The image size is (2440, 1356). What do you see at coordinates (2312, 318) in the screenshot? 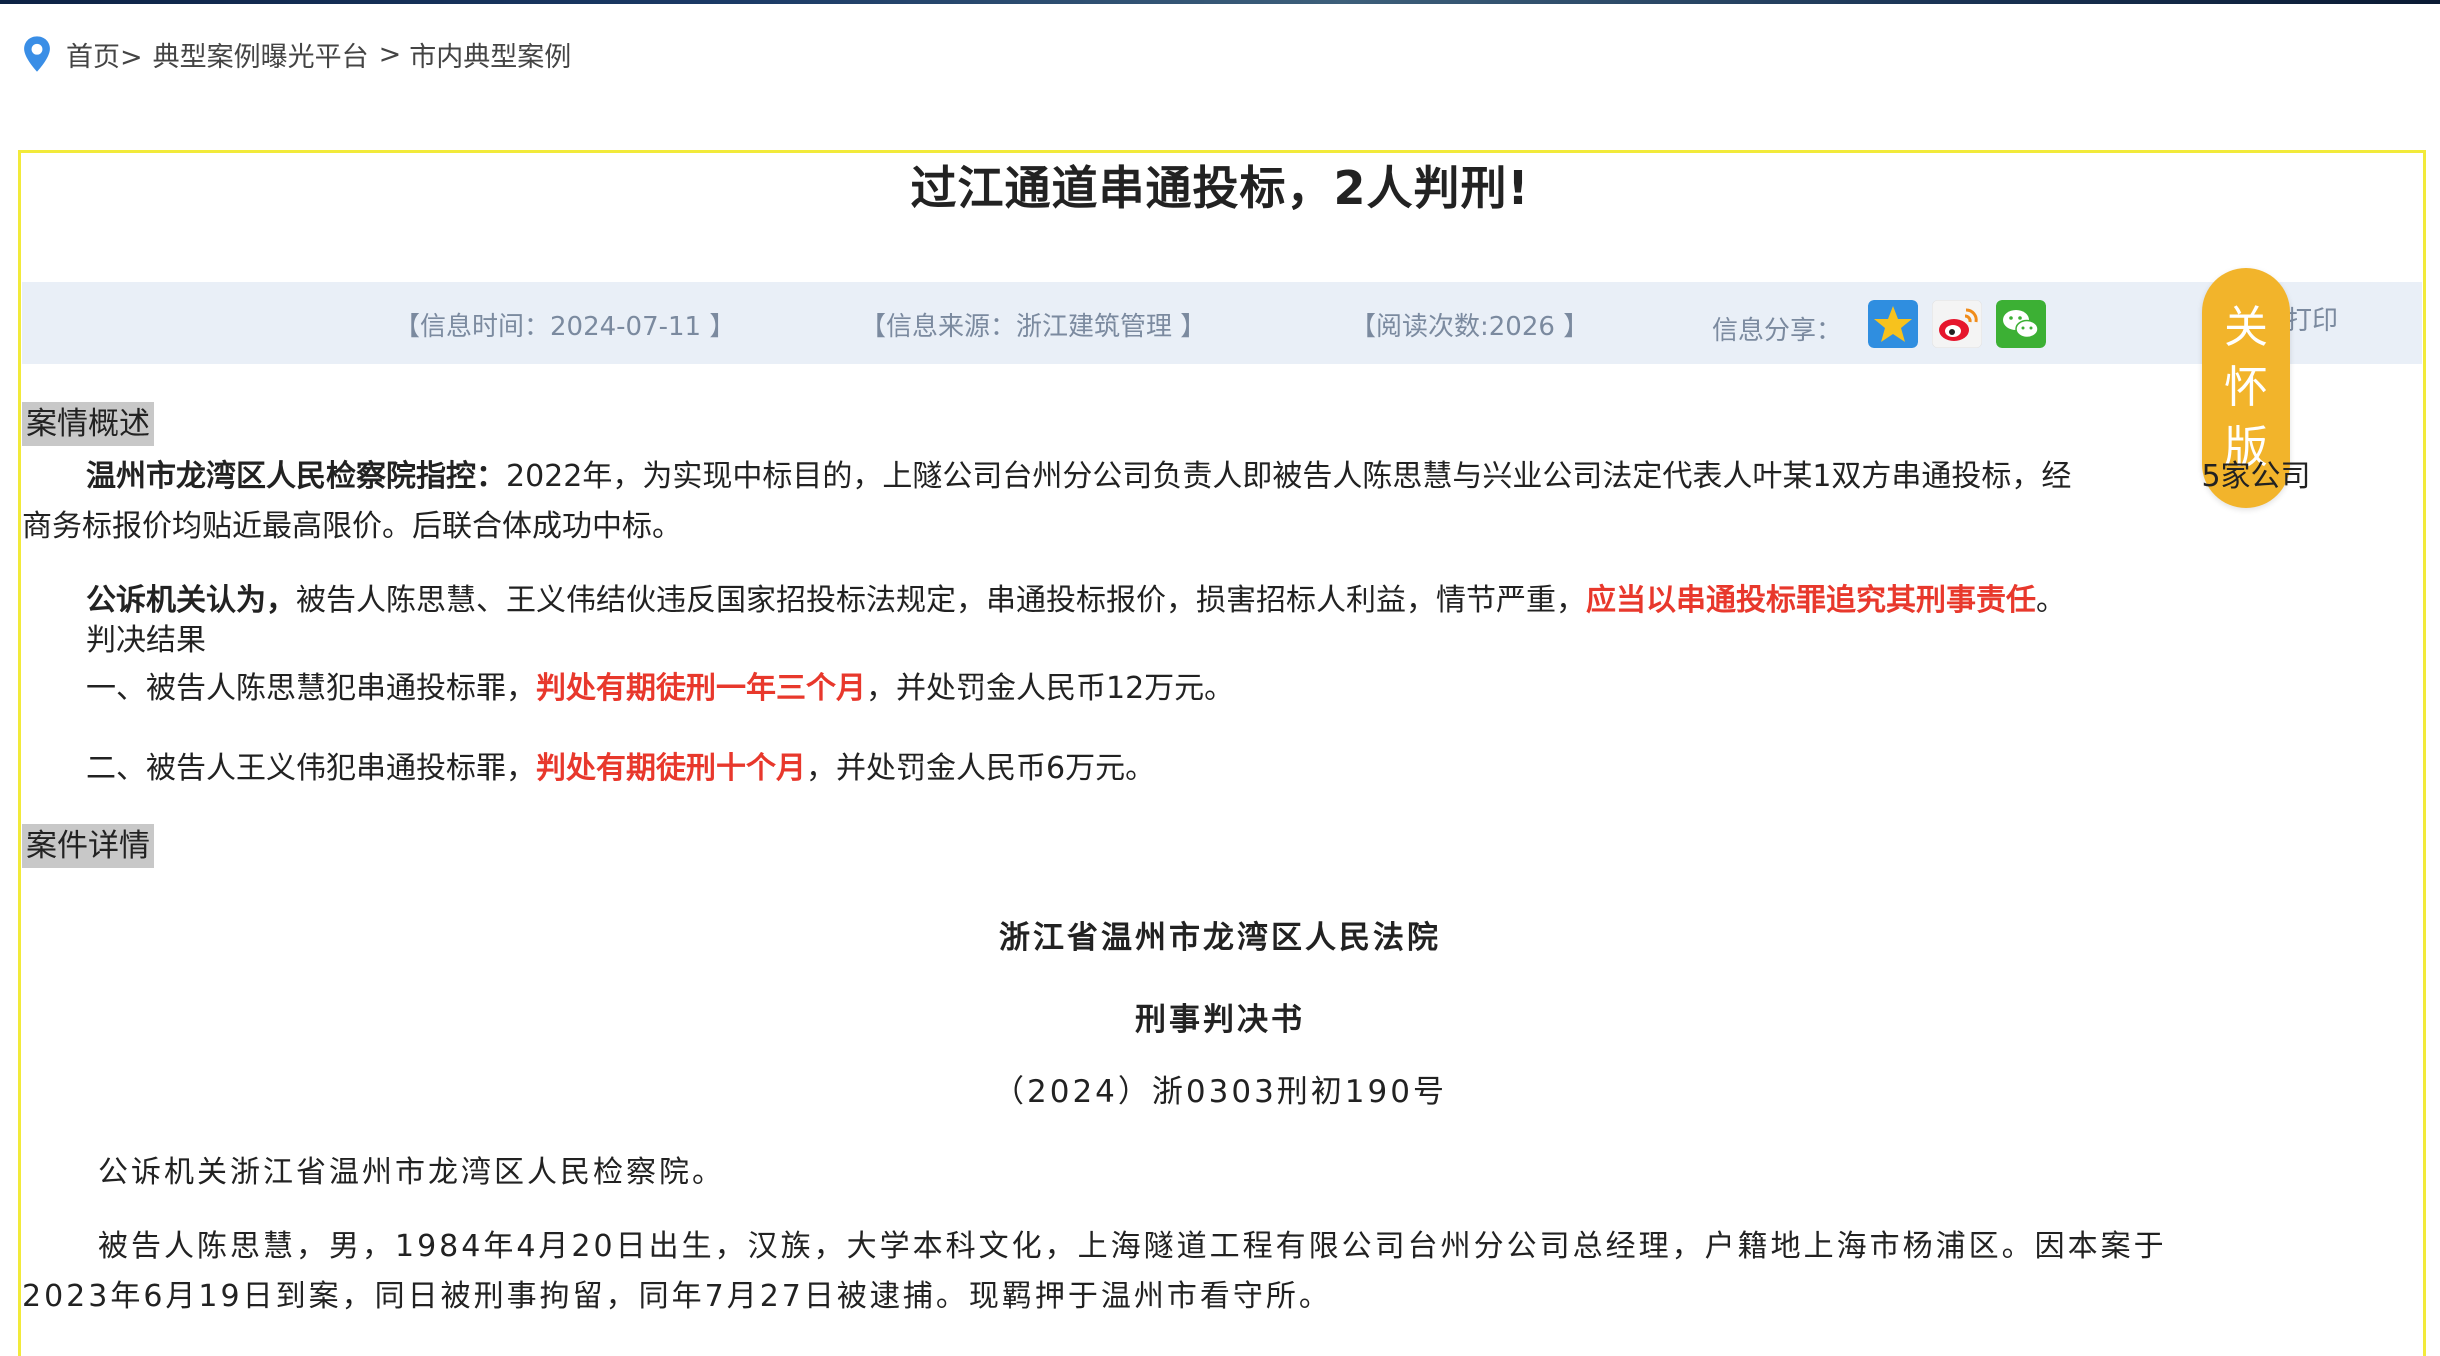
I see `print-link: 打印` at bounding box center [2312, 318].